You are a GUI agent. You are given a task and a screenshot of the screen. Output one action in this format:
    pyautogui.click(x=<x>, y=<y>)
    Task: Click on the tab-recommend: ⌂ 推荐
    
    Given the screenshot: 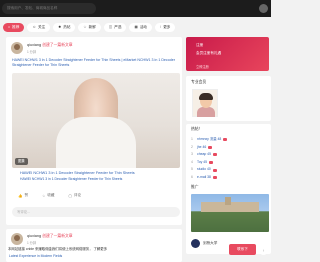 What is the action you would take?
    pyautogui.click(x=14, y=27)
    